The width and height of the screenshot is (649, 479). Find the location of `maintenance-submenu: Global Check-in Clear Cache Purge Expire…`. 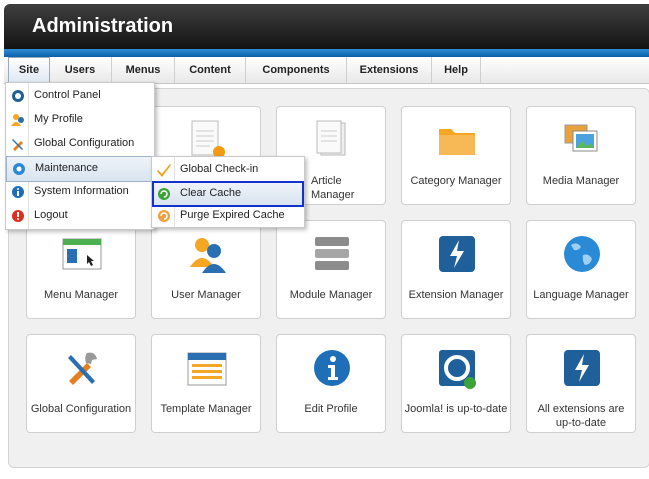

maintenance-submenu: Global Check-in Clear Cache Purge Expire… is located at coordinates (228, 192).